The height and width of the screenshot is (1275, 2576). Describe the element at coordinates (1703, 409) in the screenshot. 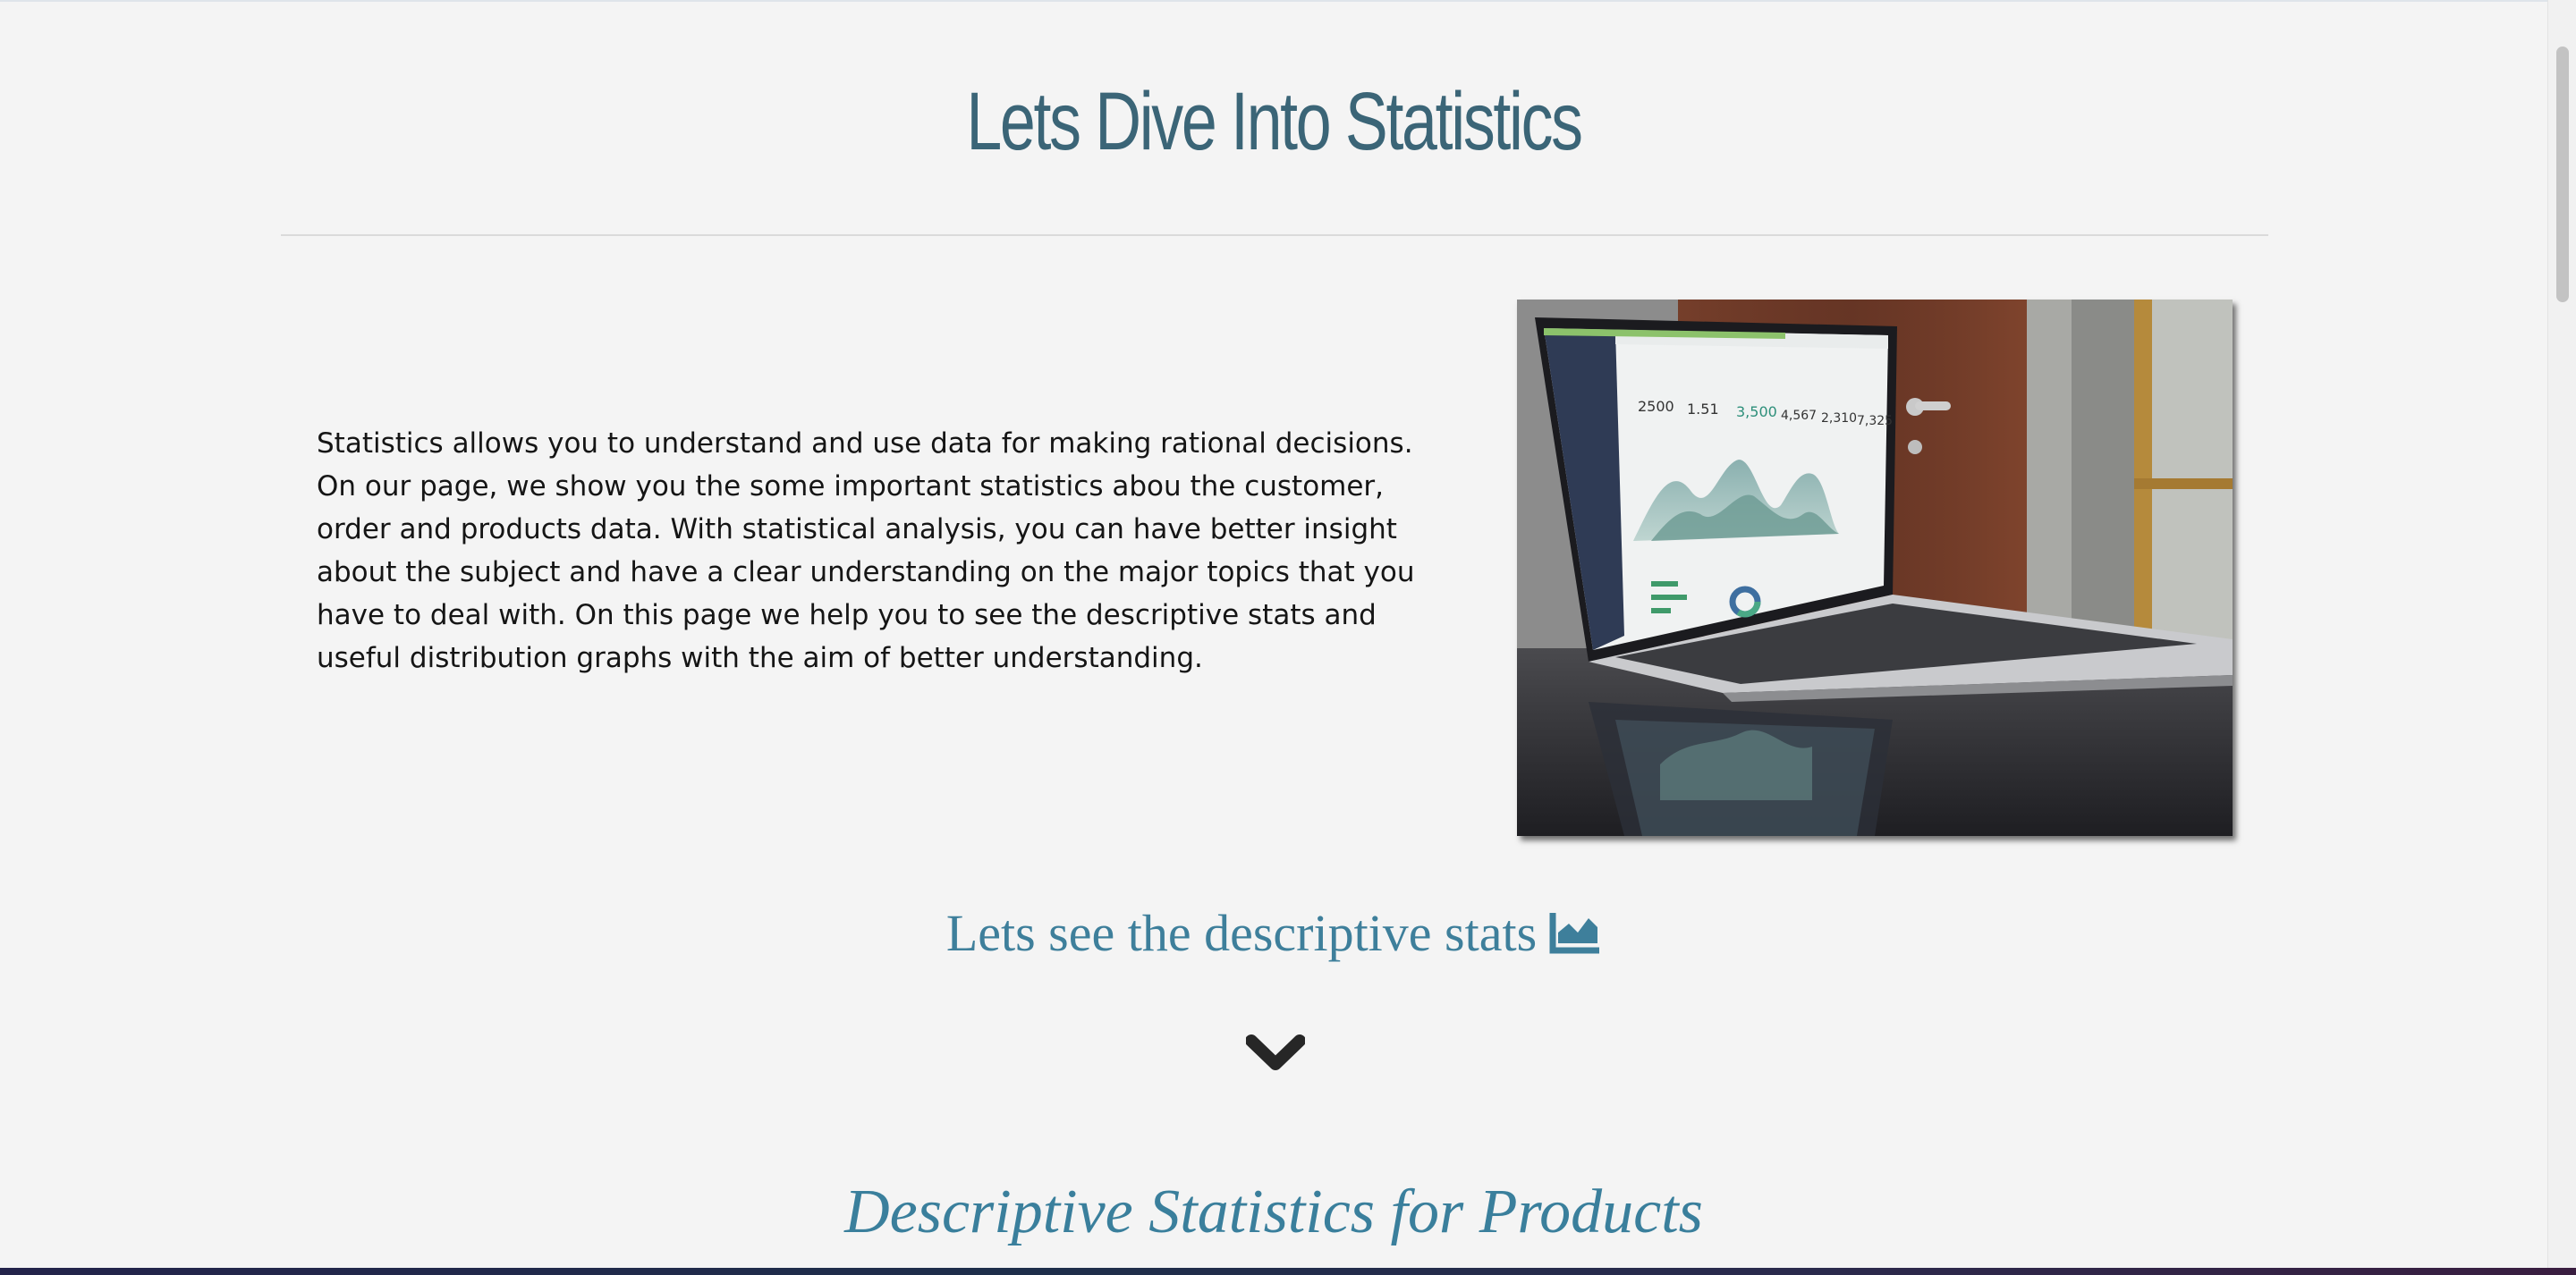

I see `svg-text: 1.51` at that location.